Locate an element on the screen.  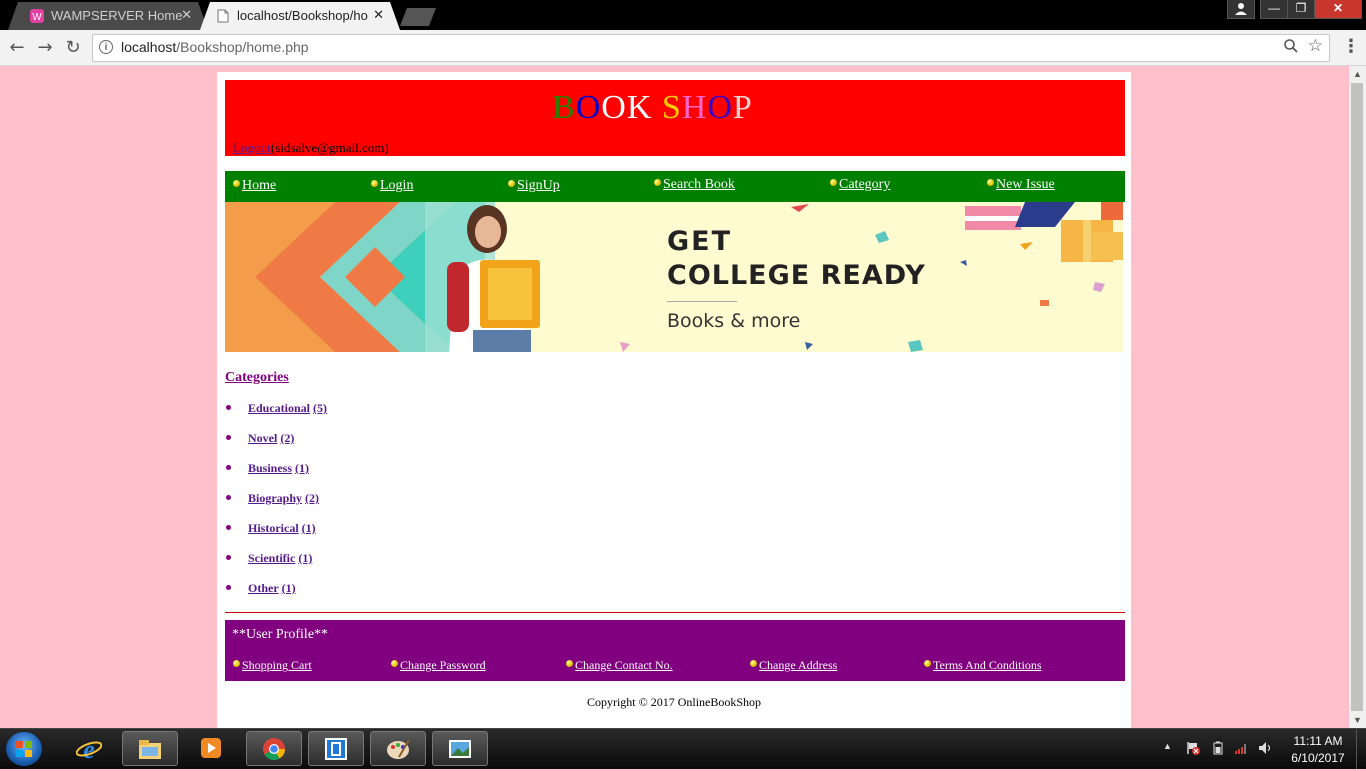
site-header: BOOK SHOP Logout (sidsalve@gmail.com) is located at coordinates (675, 118).